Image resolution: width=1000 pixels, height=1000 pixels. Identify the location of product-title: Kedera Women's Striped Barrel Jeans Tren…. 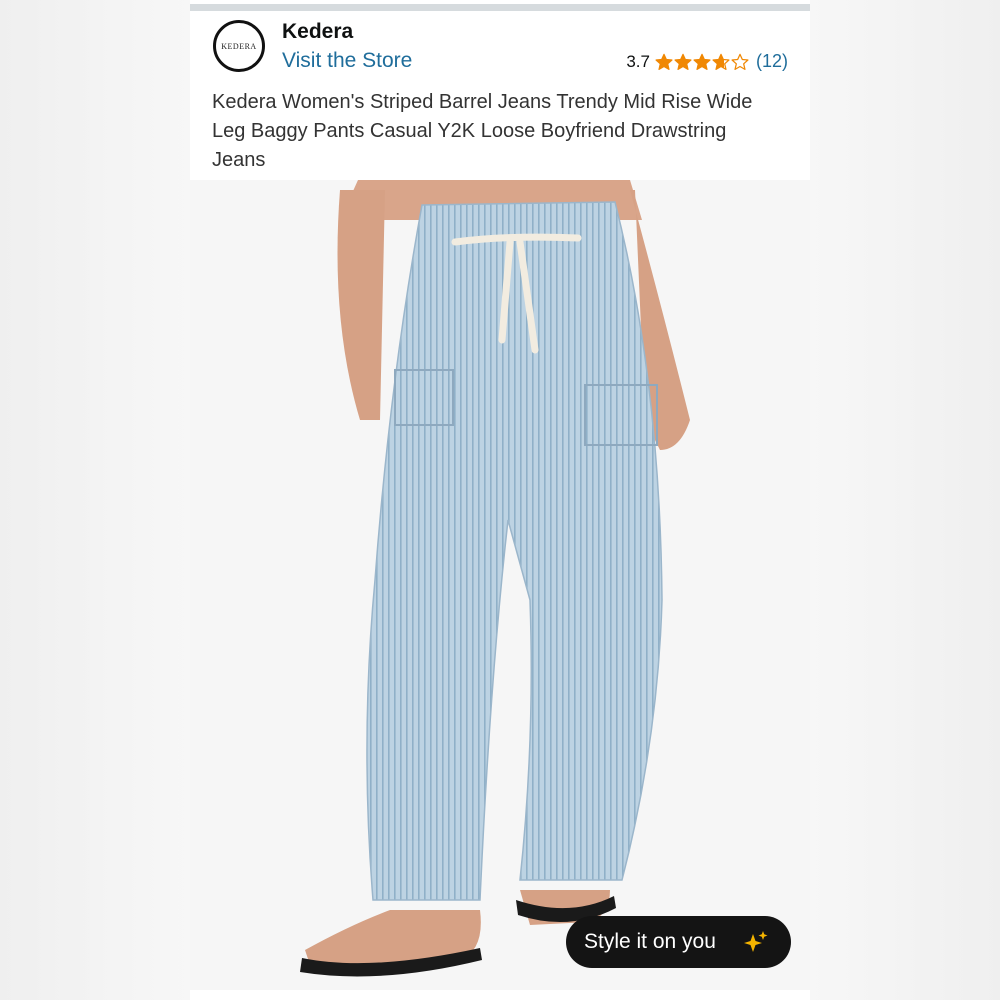
(482, 131).